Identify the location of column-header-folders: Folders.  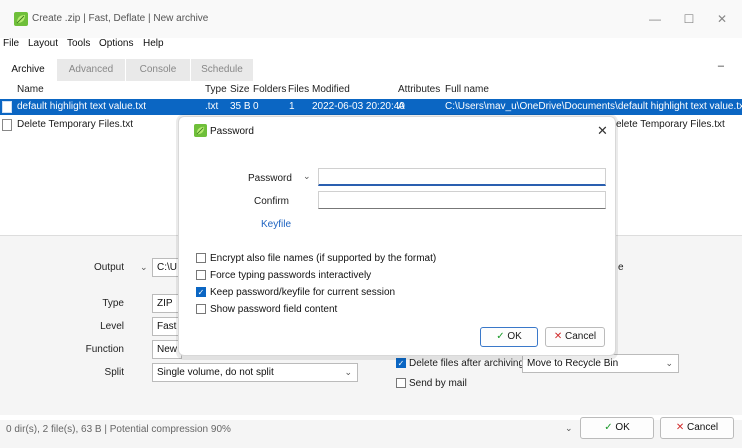
(269, 89).